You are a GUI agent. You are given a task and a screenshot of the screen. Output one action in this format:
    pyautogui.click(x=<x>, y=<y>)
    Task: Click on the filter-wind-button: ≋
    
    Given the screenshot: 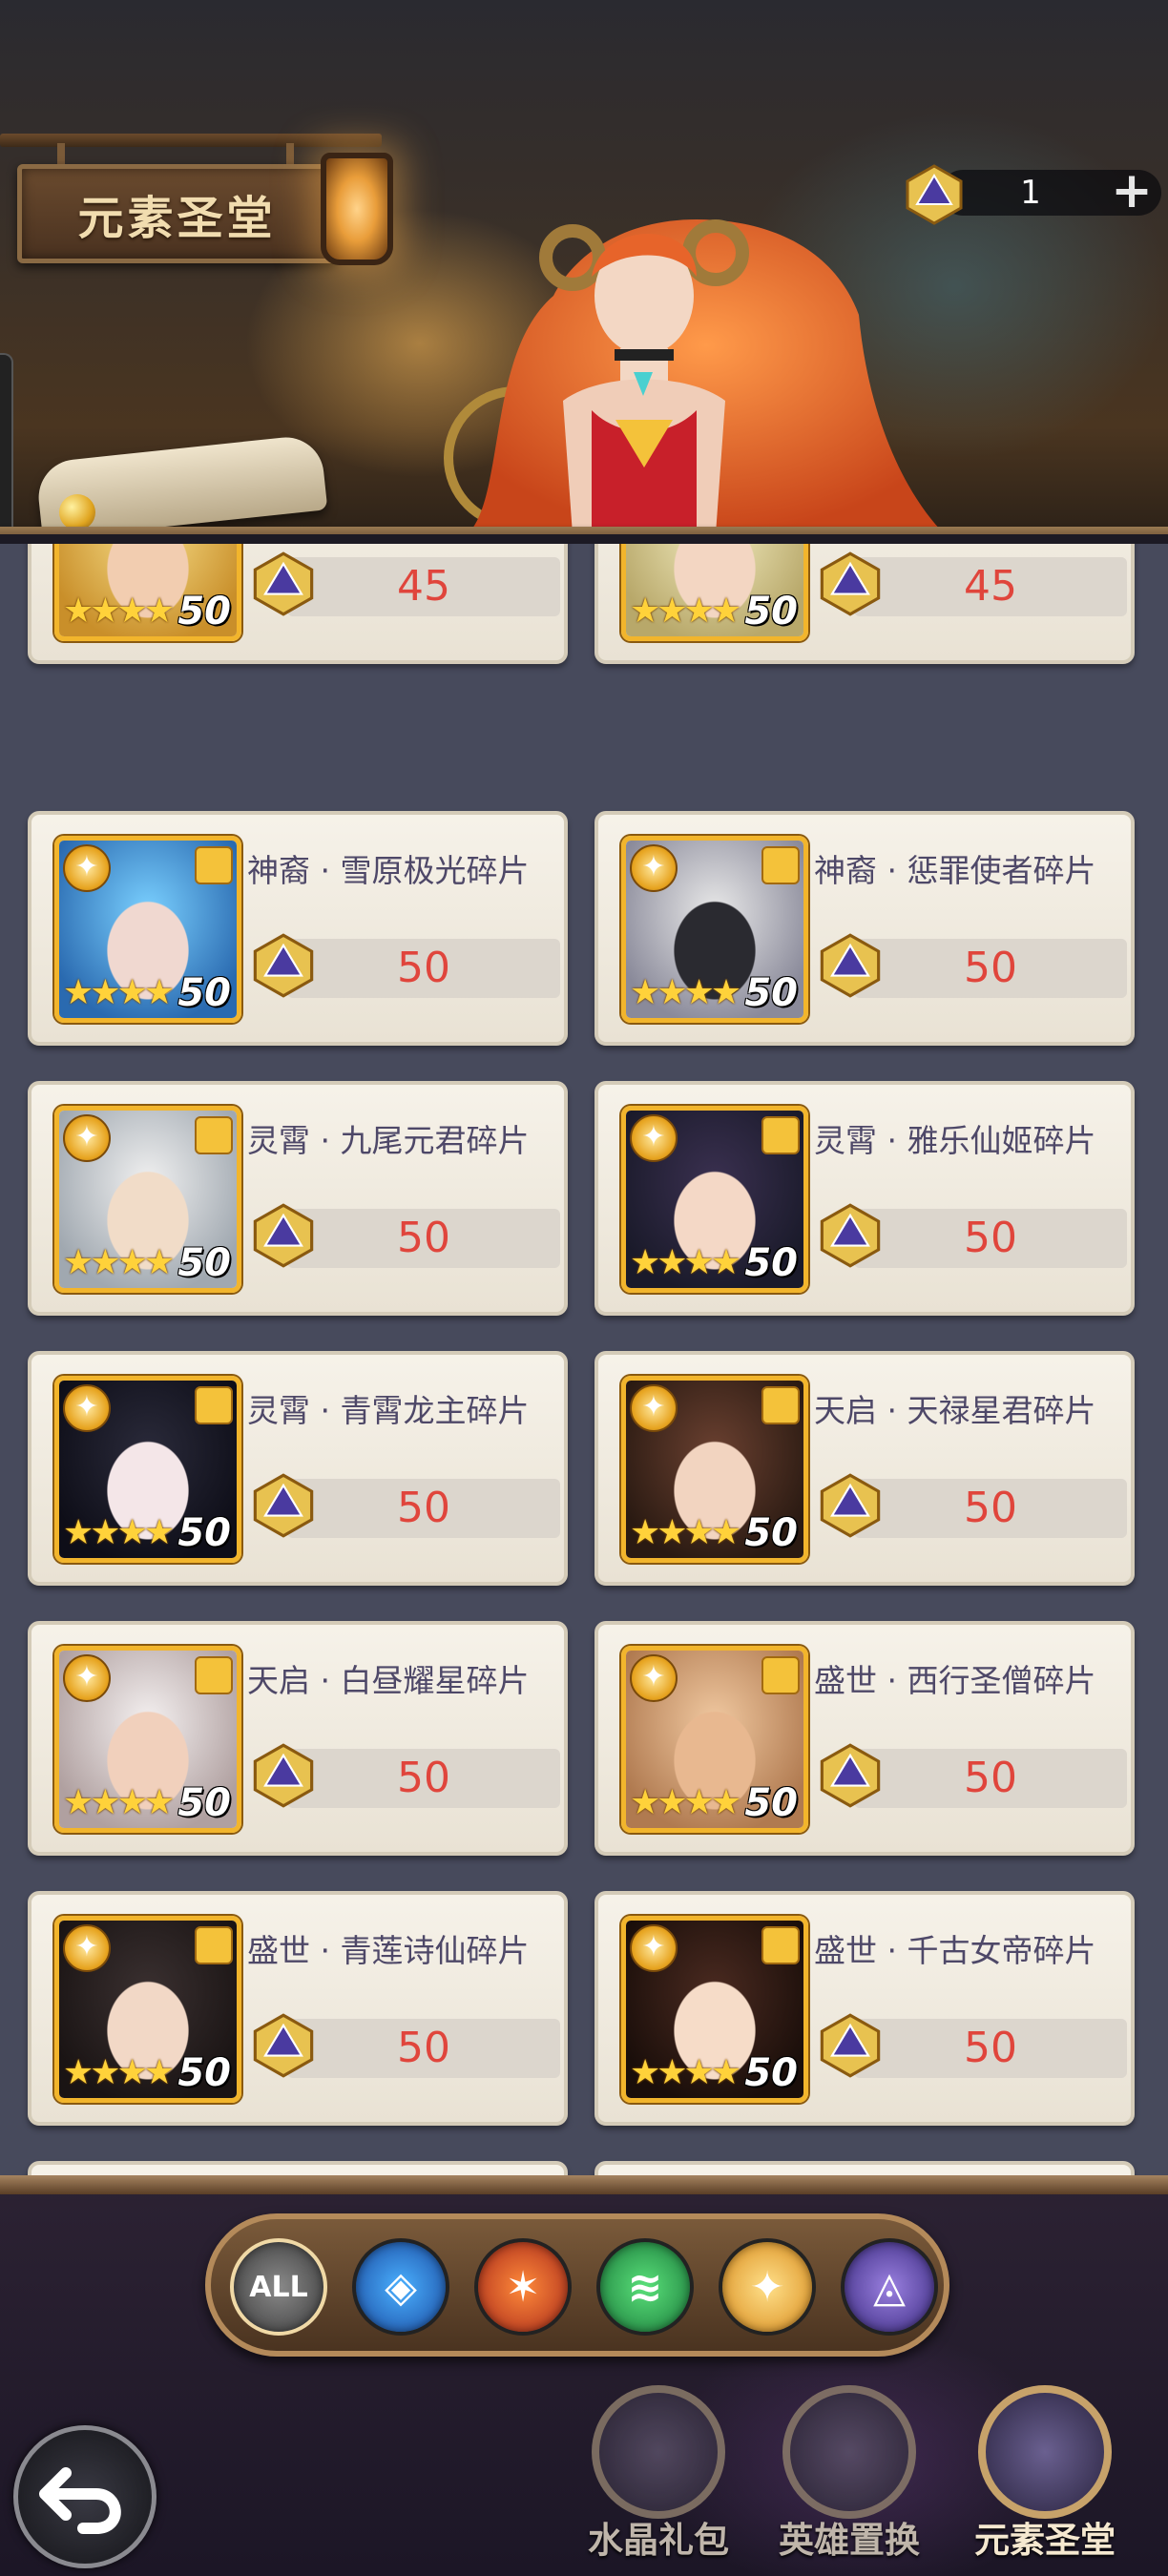 What is the action you would take?
    pyautogui.click(x=645, y=2287)
    